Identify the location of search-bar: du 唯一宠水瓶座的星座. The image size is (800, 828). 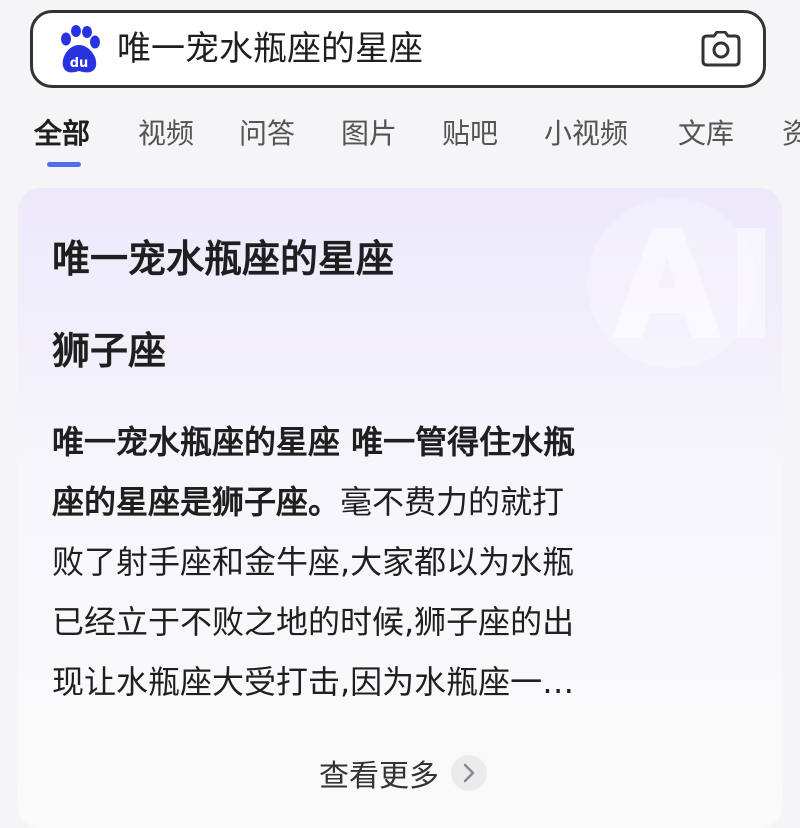
(398, 49).